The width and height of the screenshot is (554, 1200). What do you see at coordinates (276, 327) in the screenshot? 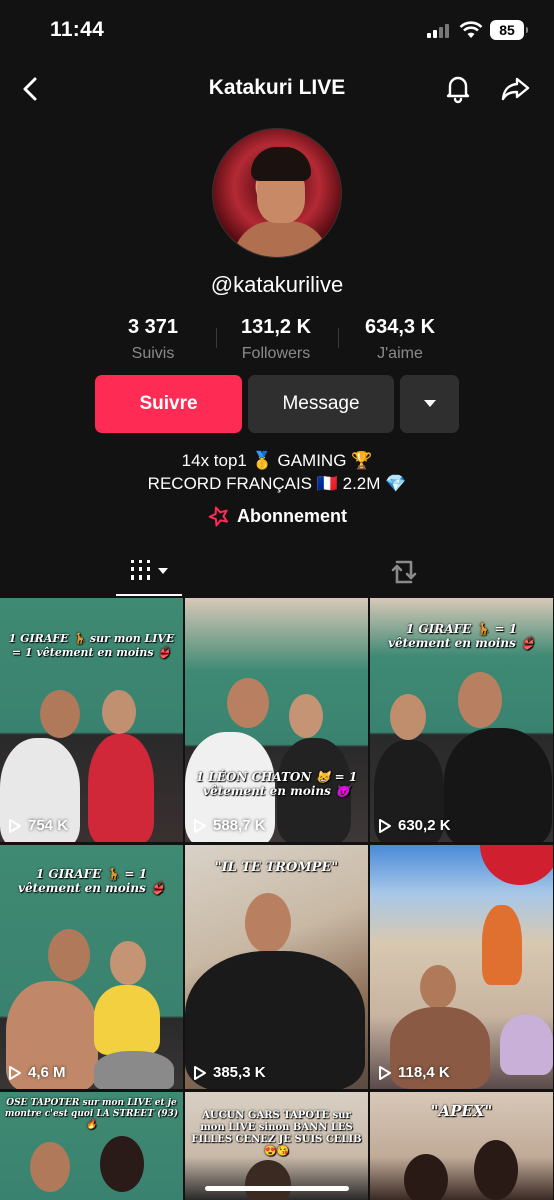
I see `stat-followers-value: 131,2 K` at bounding box center [276, 327].